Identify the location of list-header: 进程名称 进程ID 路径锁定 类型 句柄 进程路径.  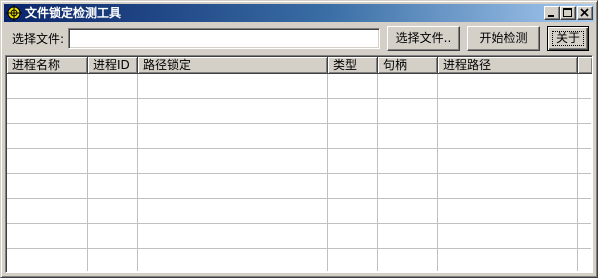
(299, 65).